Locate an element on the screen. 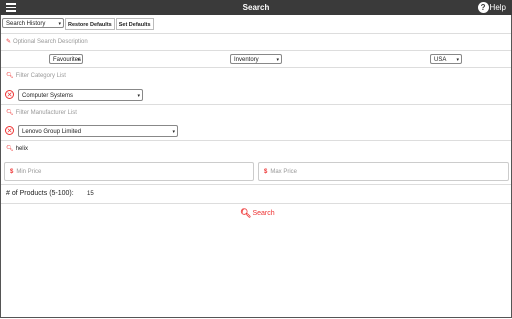 Image resolution: width=512 pixels, height=319 pixels. page-title: Search is located at coordinates (256, 7).